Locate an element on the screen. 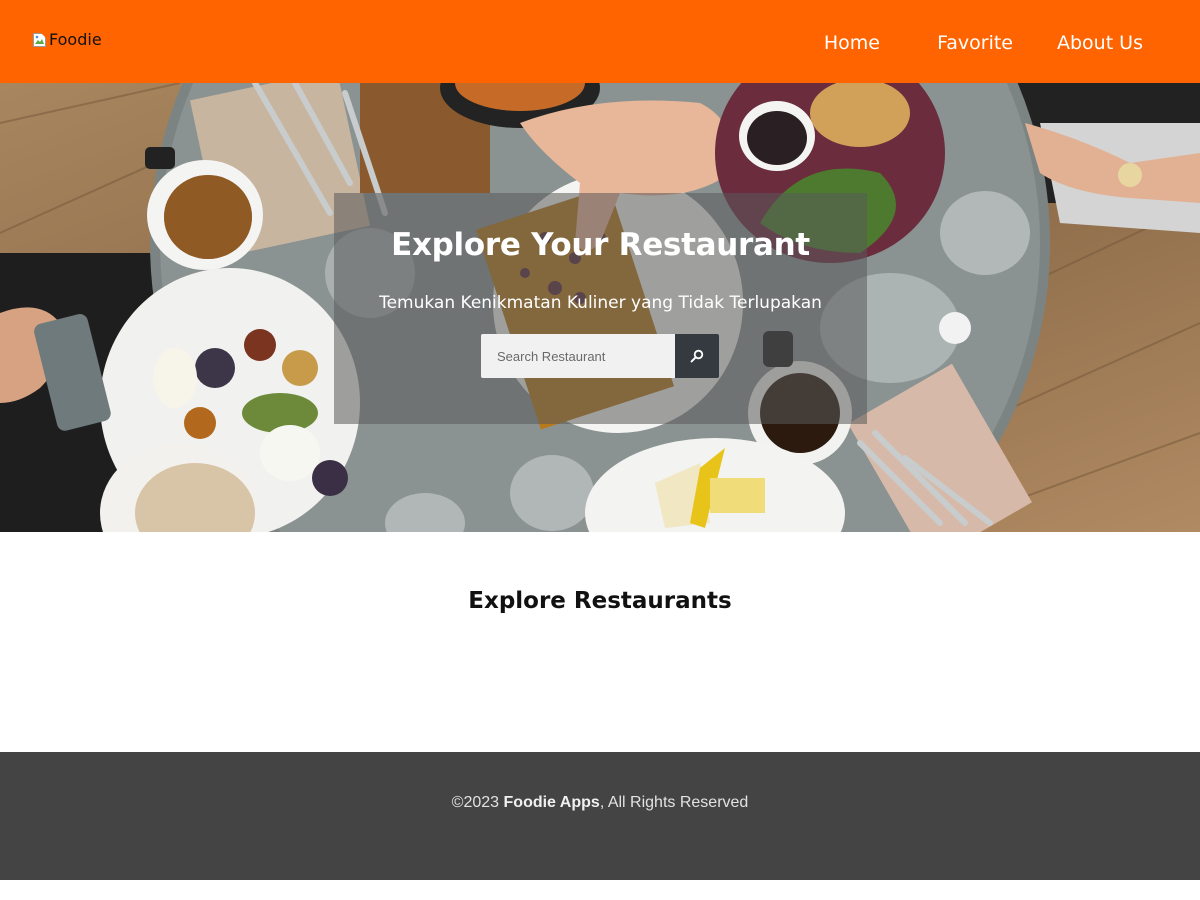  nav-home: Home is located at coordinates (852, 43).